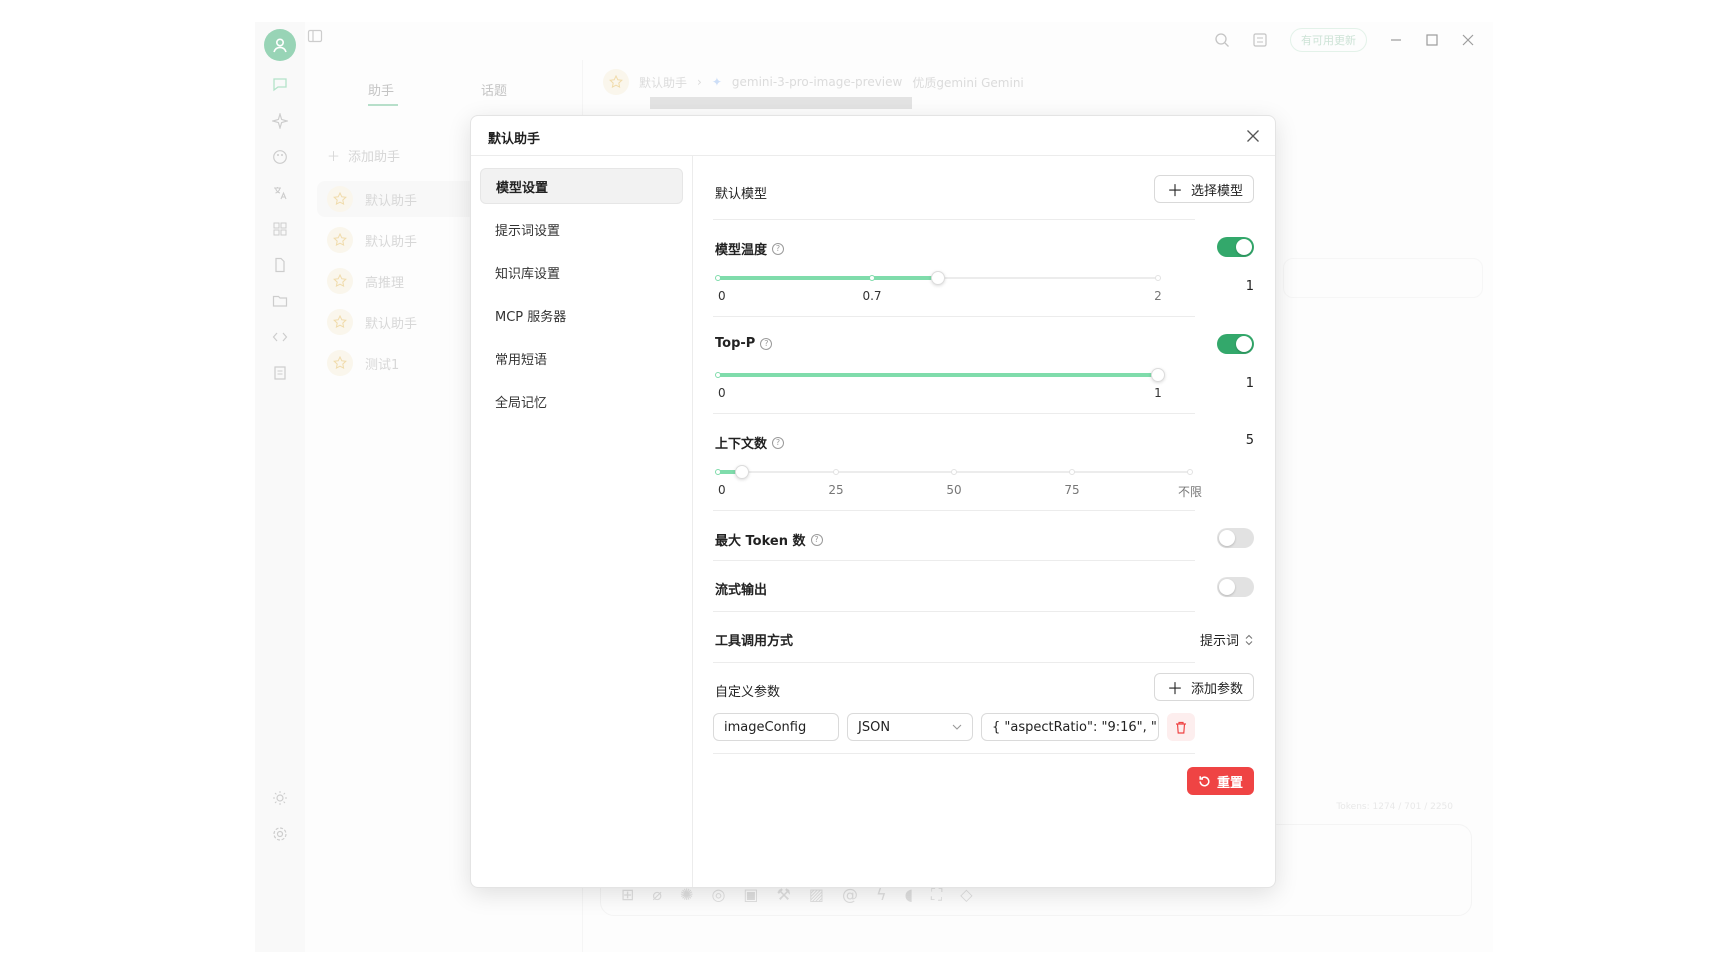 The height and width of the screenshot is (968, 1727). I want to click on close-icon, so click(1253, 136).